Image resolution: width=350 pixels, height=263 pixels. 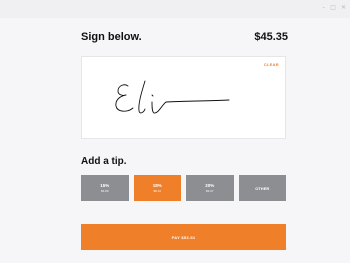 What do you see at coordinates (157, 188) in the screenshot?
I see `tip-option-18: 18% $8.16` at bounding box center [157, 188].